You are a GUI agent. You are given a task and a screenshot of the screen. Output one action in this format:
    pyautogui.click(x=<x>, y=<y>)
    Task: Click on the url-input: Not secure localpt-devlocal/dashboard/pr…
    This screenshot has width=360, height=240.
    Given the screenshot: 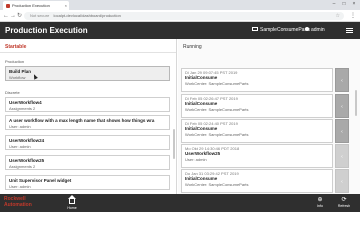 What is the action you would take?
    pyautogui.click(x=184, y=16)
    